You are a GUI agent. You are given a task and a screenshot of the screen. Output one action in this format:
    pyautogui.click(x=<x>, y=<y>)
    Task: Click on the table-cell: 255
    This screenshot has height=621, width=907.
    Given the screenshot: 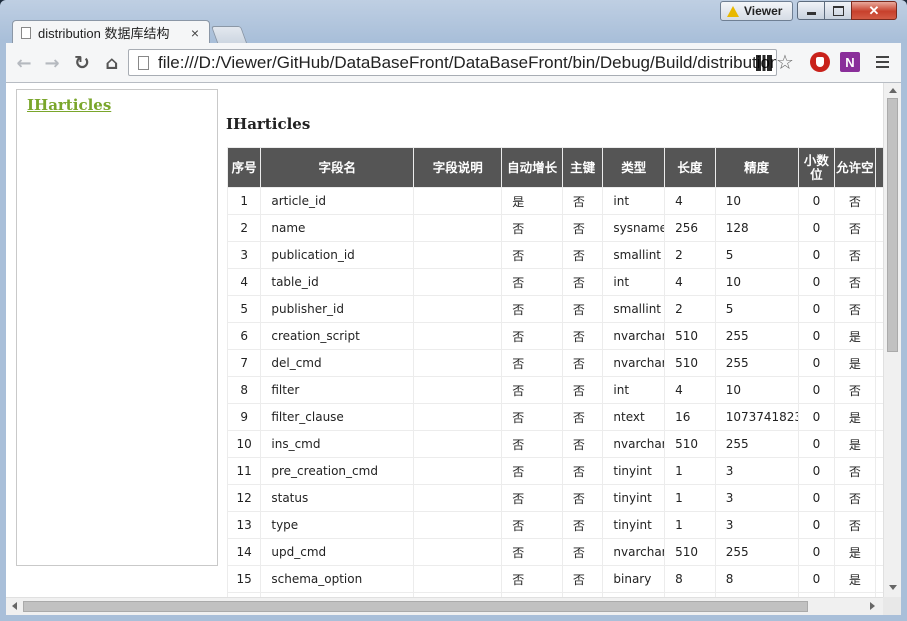 What is the action you would take?
    pyautogui.click(x=756, y=552)
    